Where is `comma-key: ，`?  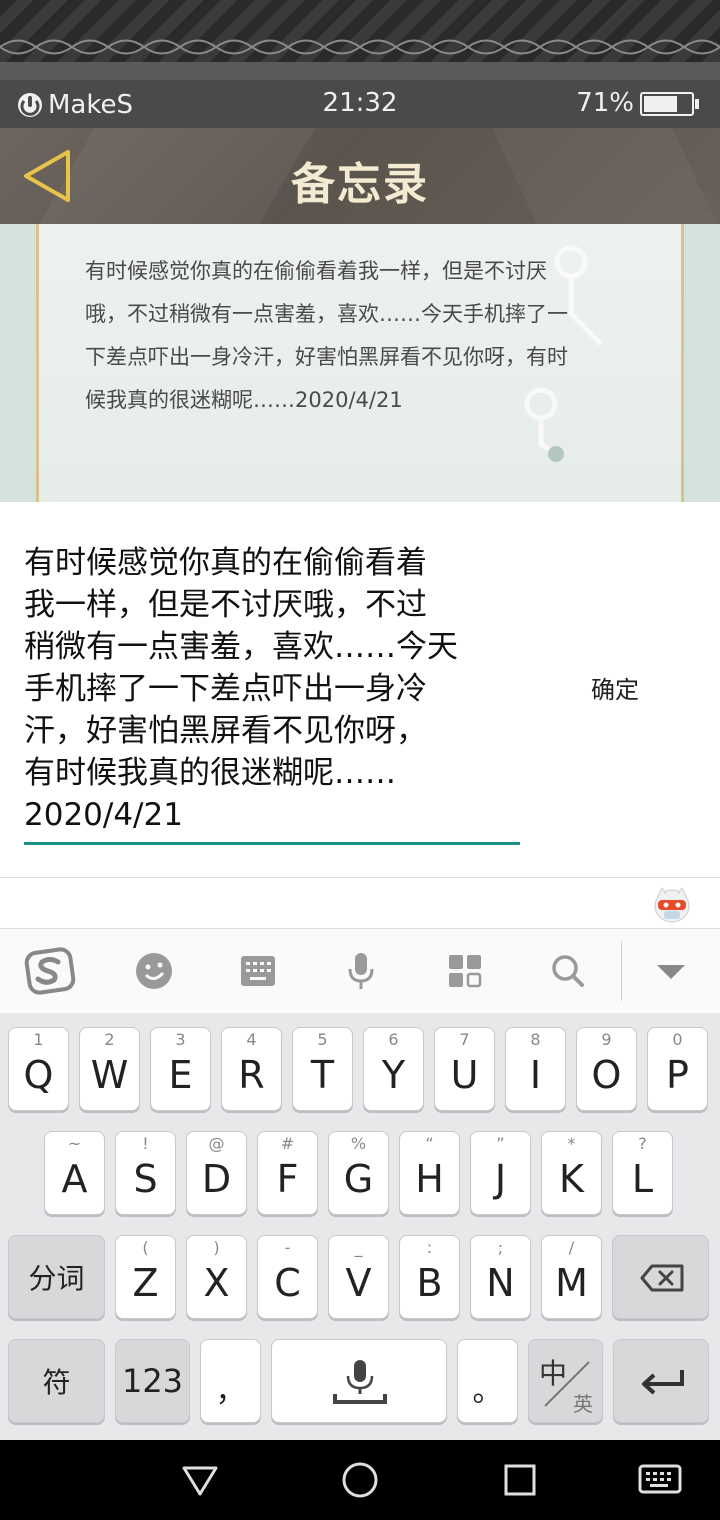
comma-key: ， is located at coordinates (230, 1381).